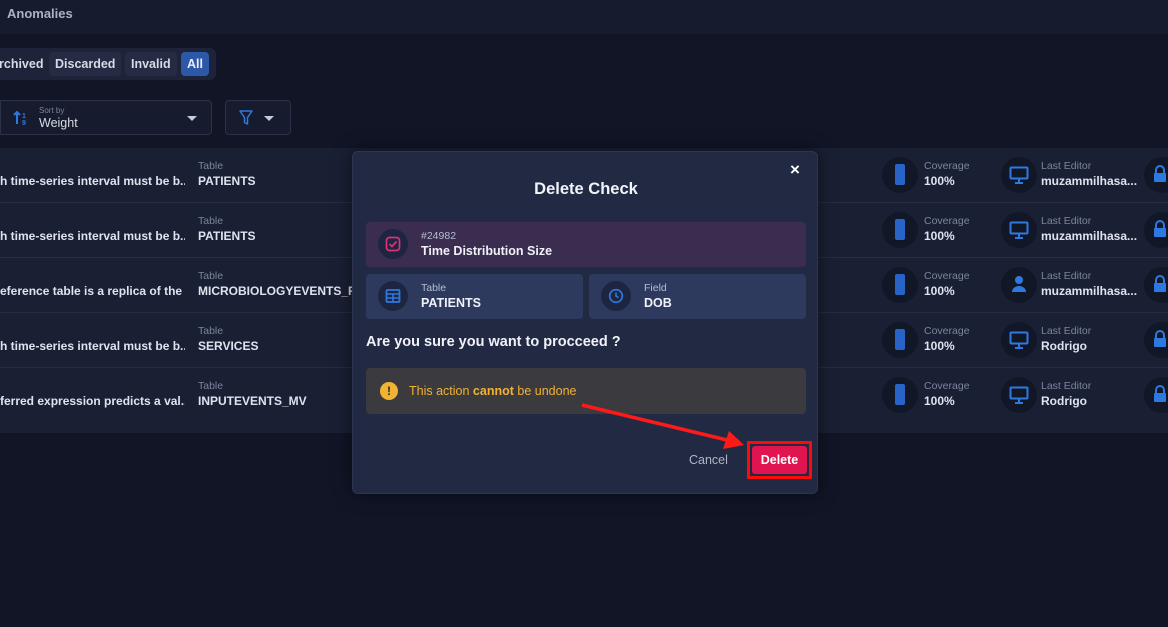  What do you see at coordinates (24, 64) in the screenshot?
I see `tab-archived: rchived` at bounding box center [24, 64].